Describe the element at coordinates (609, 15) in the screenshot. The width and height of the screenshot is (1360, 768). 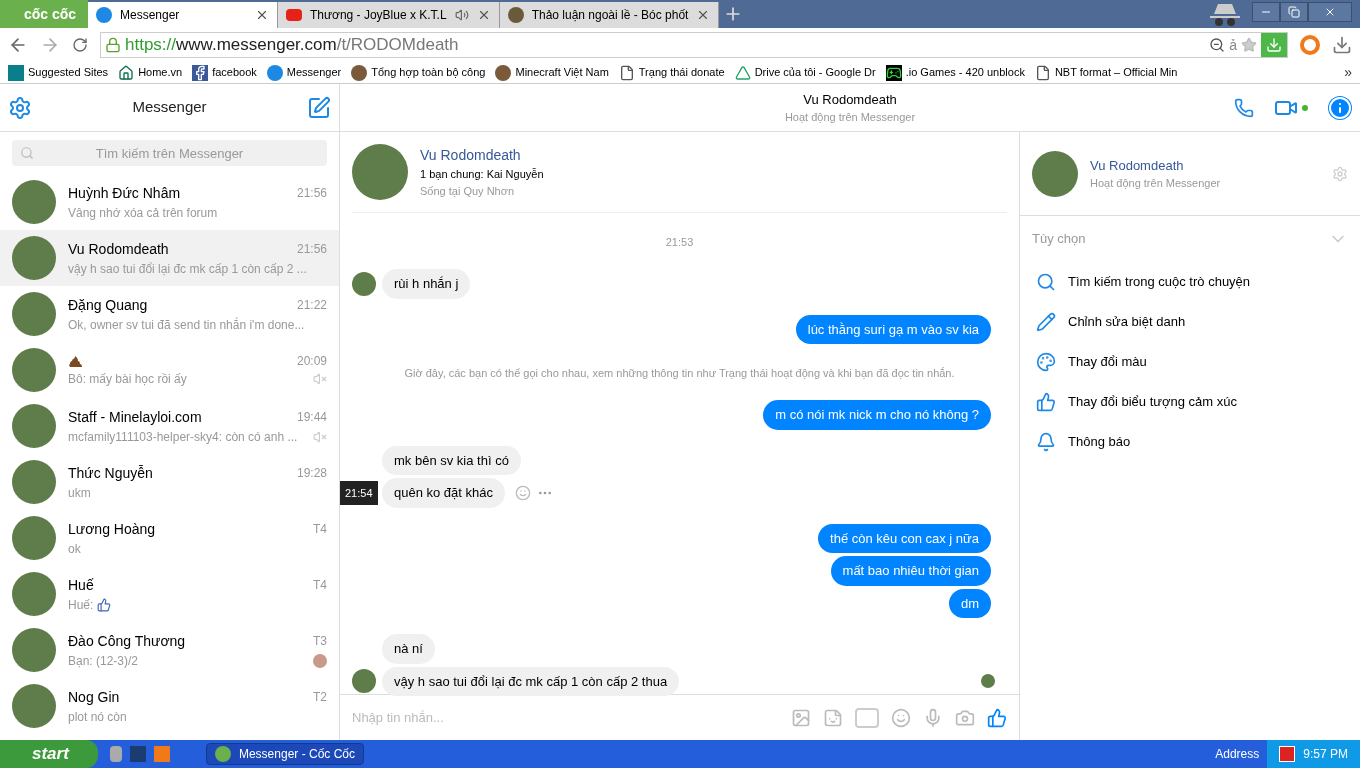
I see `browser-tab: Thảo luận ngoài lề - Bóc phốt` at that location.